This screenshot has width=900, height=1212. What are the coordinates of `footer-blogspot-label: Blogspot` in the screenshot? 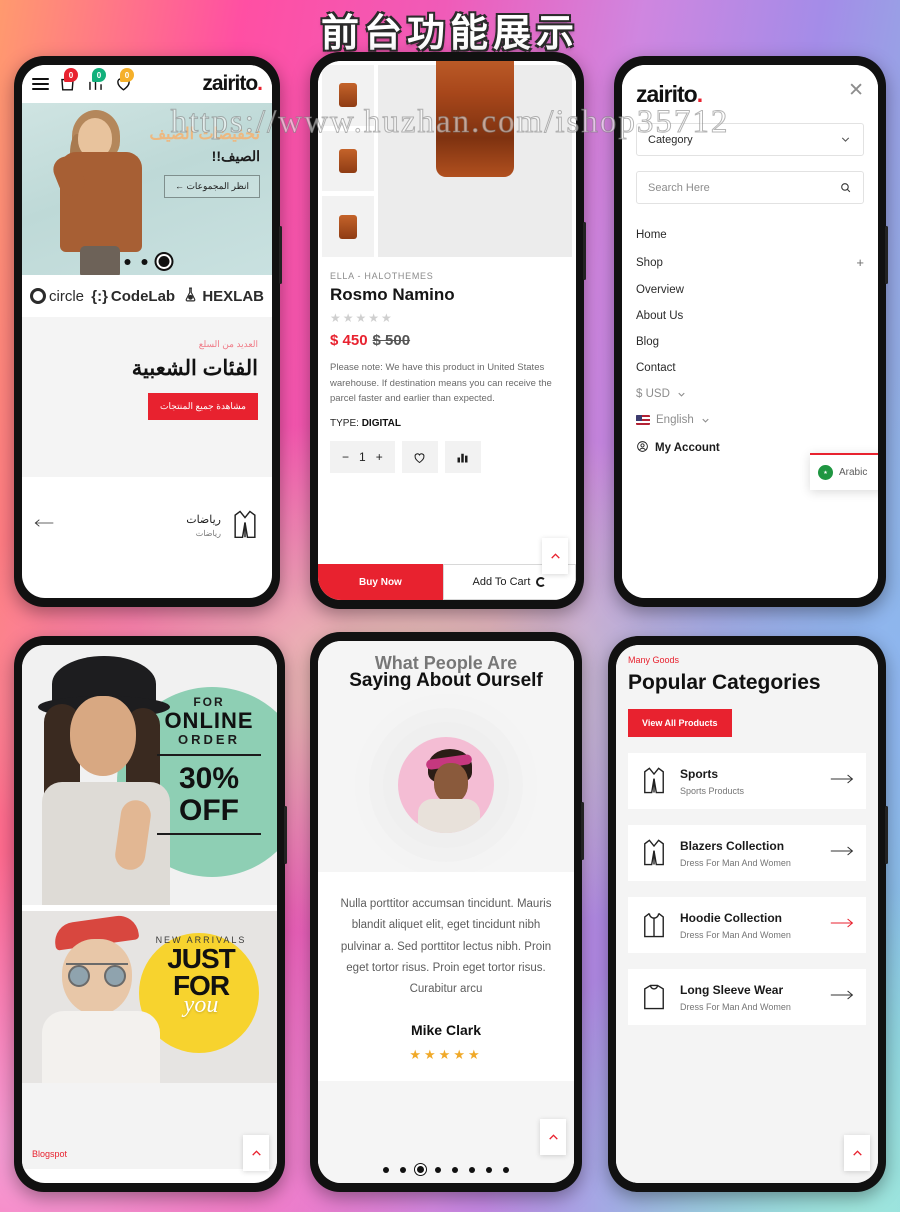 It's located at (49, 1154).